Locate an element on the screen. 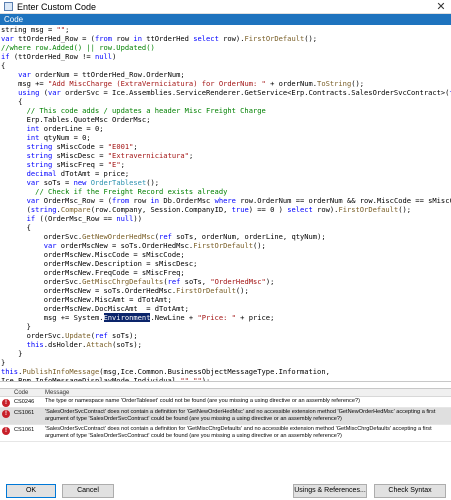 The width and height of the screenshot is (451, 500). code-line: decimal dTotAmt = price; is located at coordinates (225, 173).